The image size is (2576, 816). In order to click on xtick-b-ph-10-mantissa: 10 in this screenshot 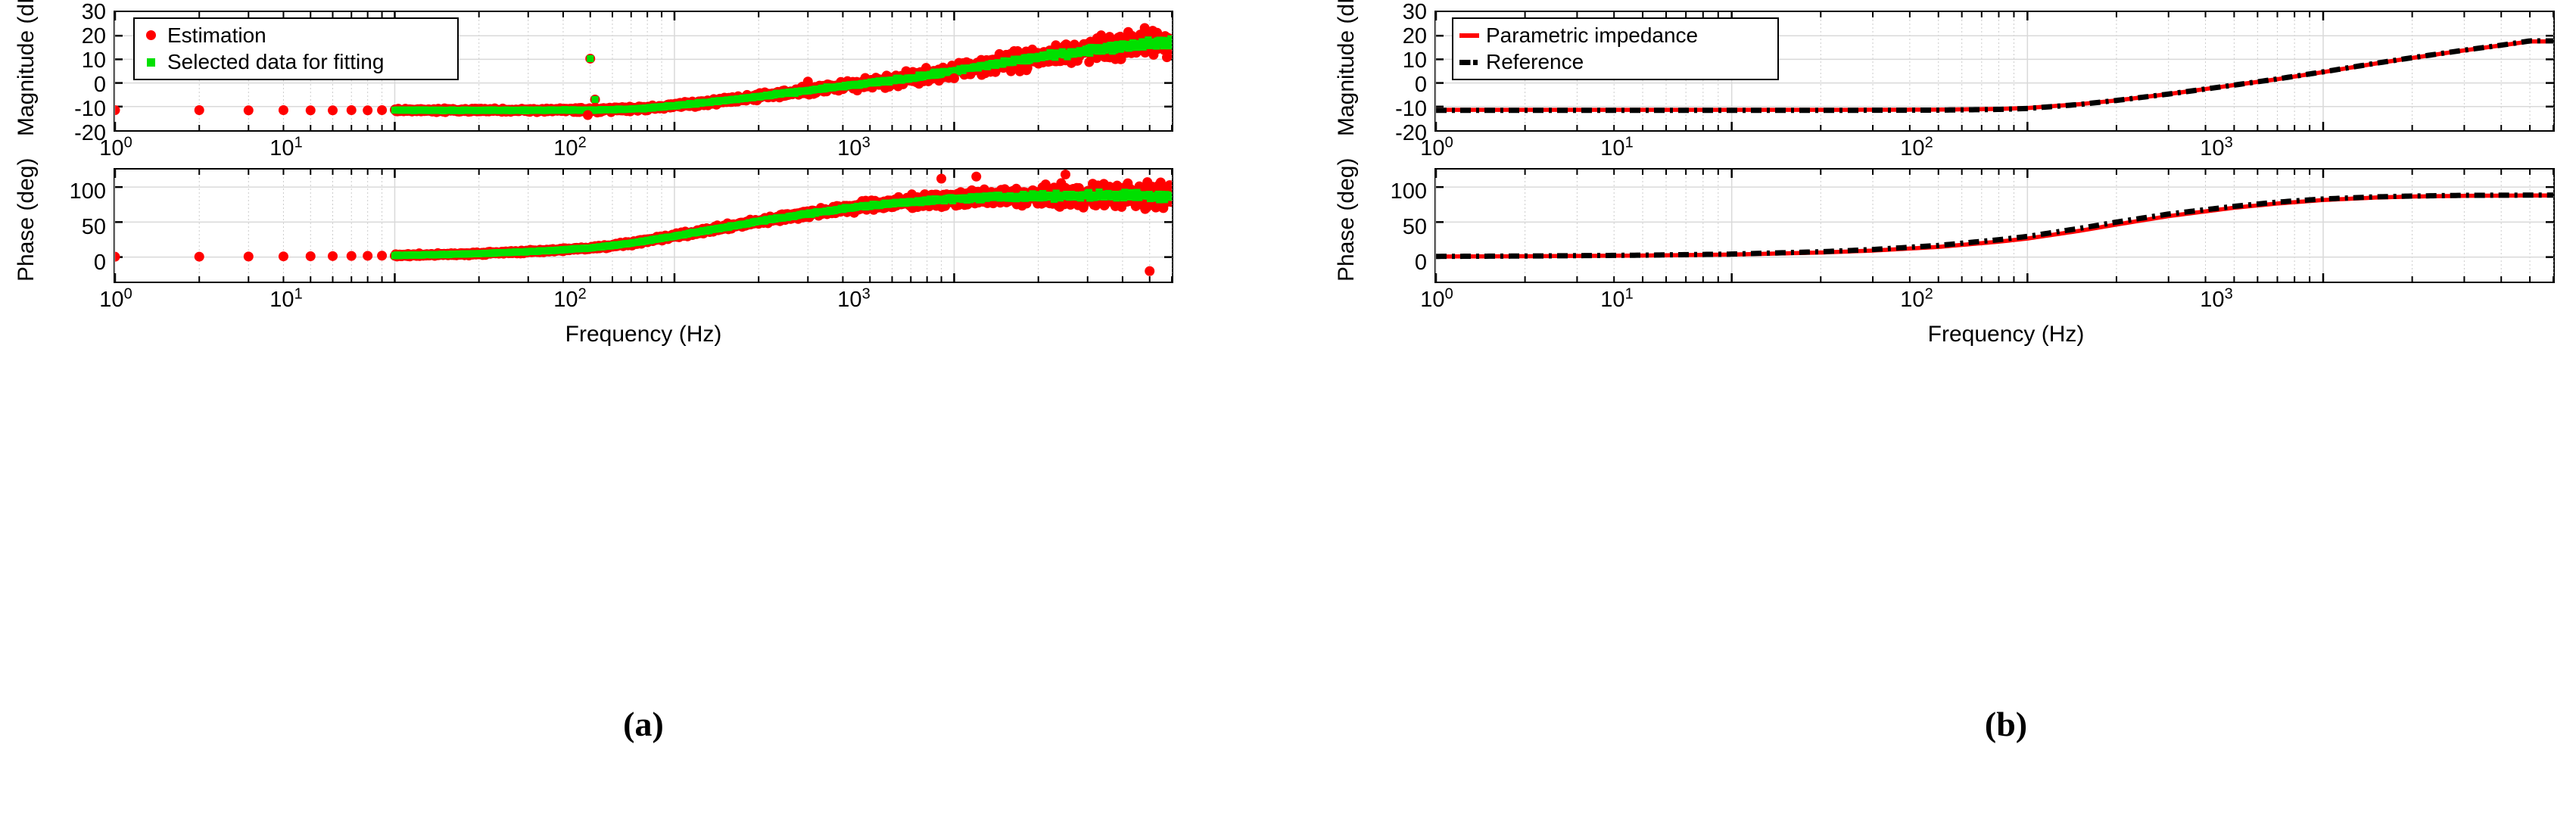, I will do `click(1612, 300)`.